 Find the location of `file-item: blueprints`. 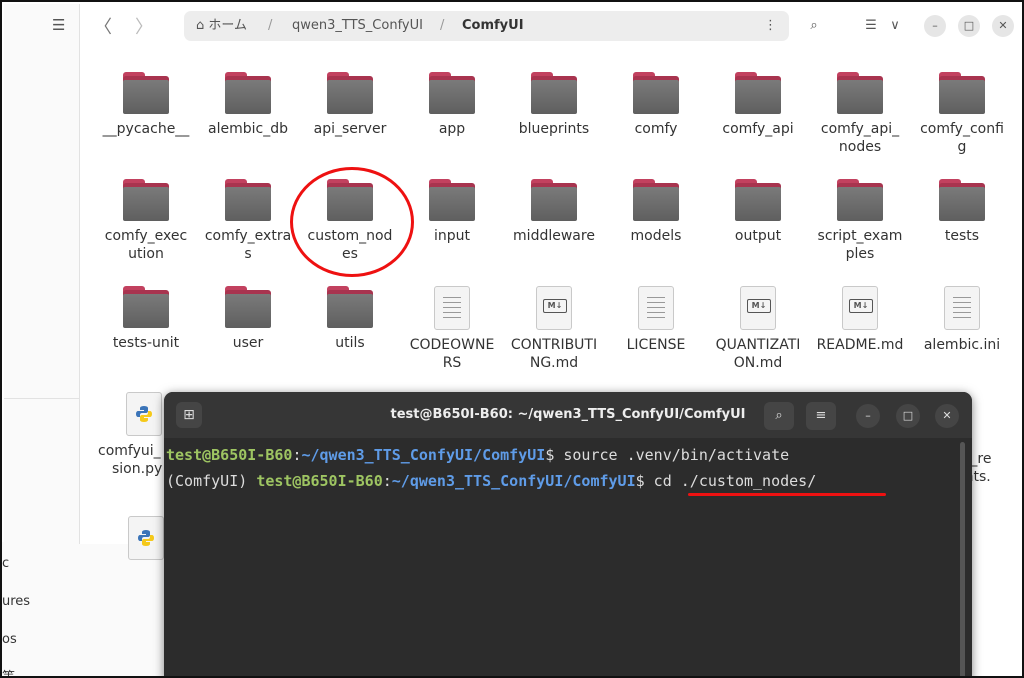

file-item: blueprints is located at coordinates (554, 105).